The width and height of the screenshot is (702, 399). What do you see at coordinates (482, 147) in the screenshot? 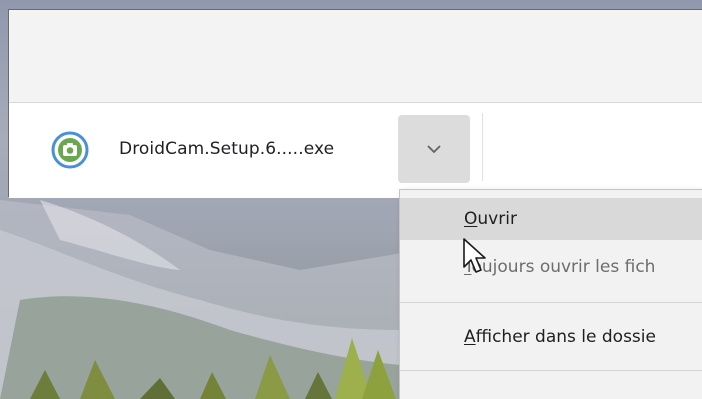
I see `shelf-divider` at bounding box center [482, 147].